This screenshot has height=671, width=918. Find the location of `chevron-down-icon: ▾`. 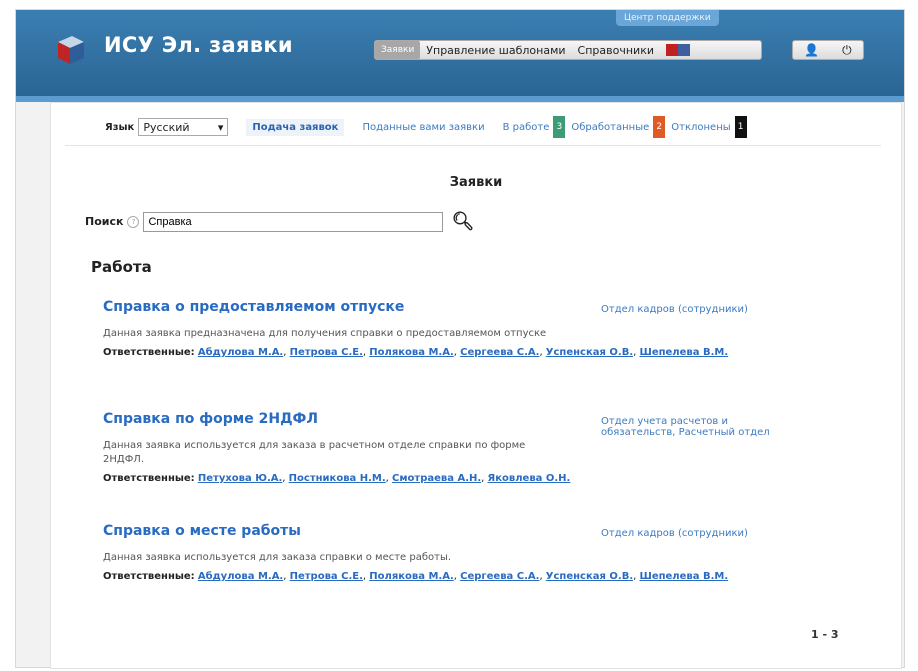

chevron-down-icon: ▾ is located at coordinates (220, 127).